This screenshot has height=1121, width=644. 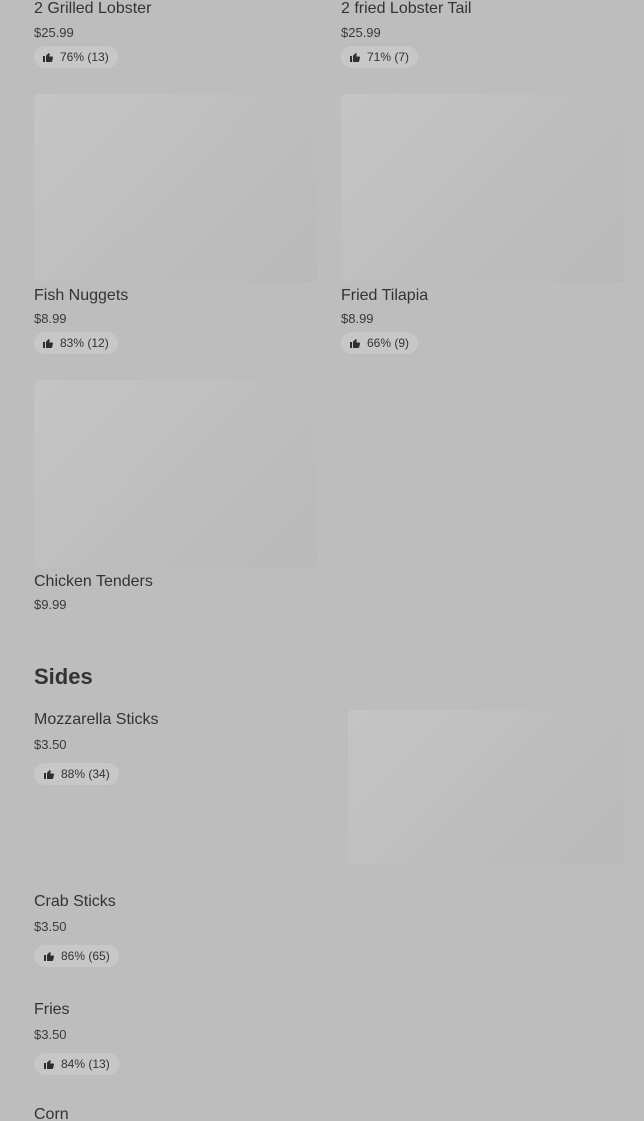 I want to click on item-name: 2 fried Lobster Tail, so click(x=406, y=8).